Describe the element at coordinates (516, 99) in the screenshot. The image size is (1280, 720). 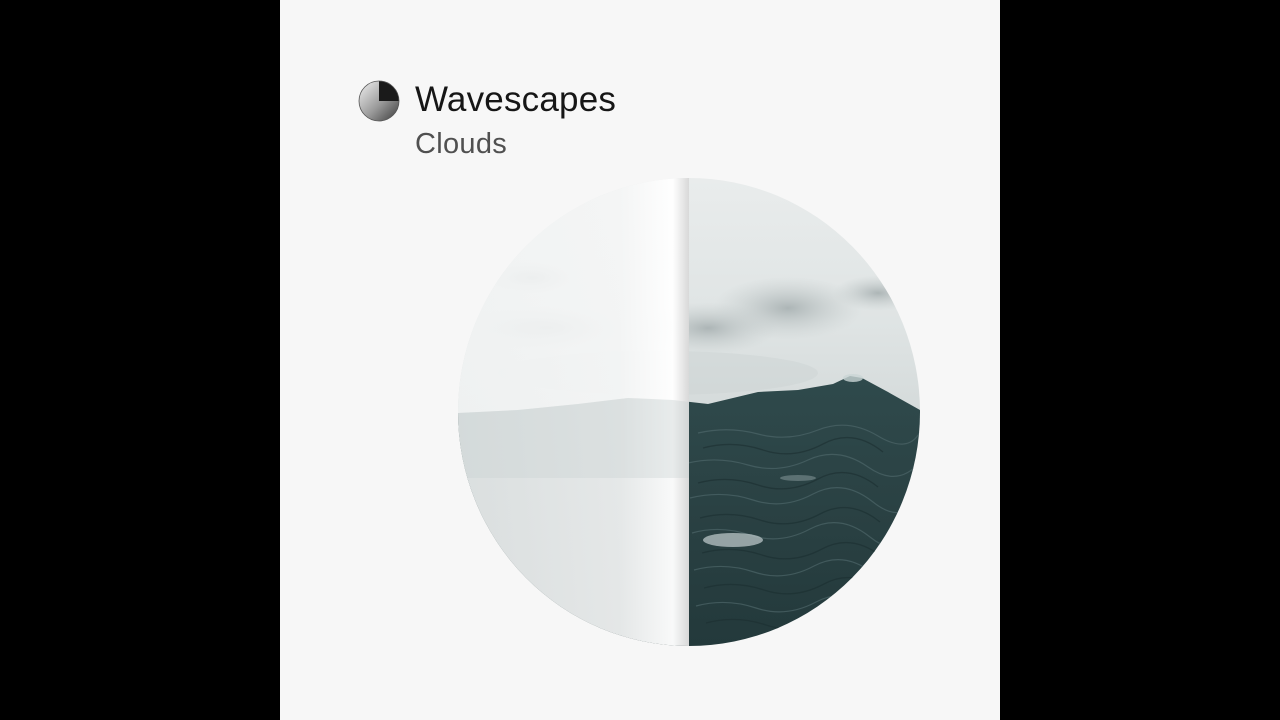
I see `album-title: Wavescapes` at that location.